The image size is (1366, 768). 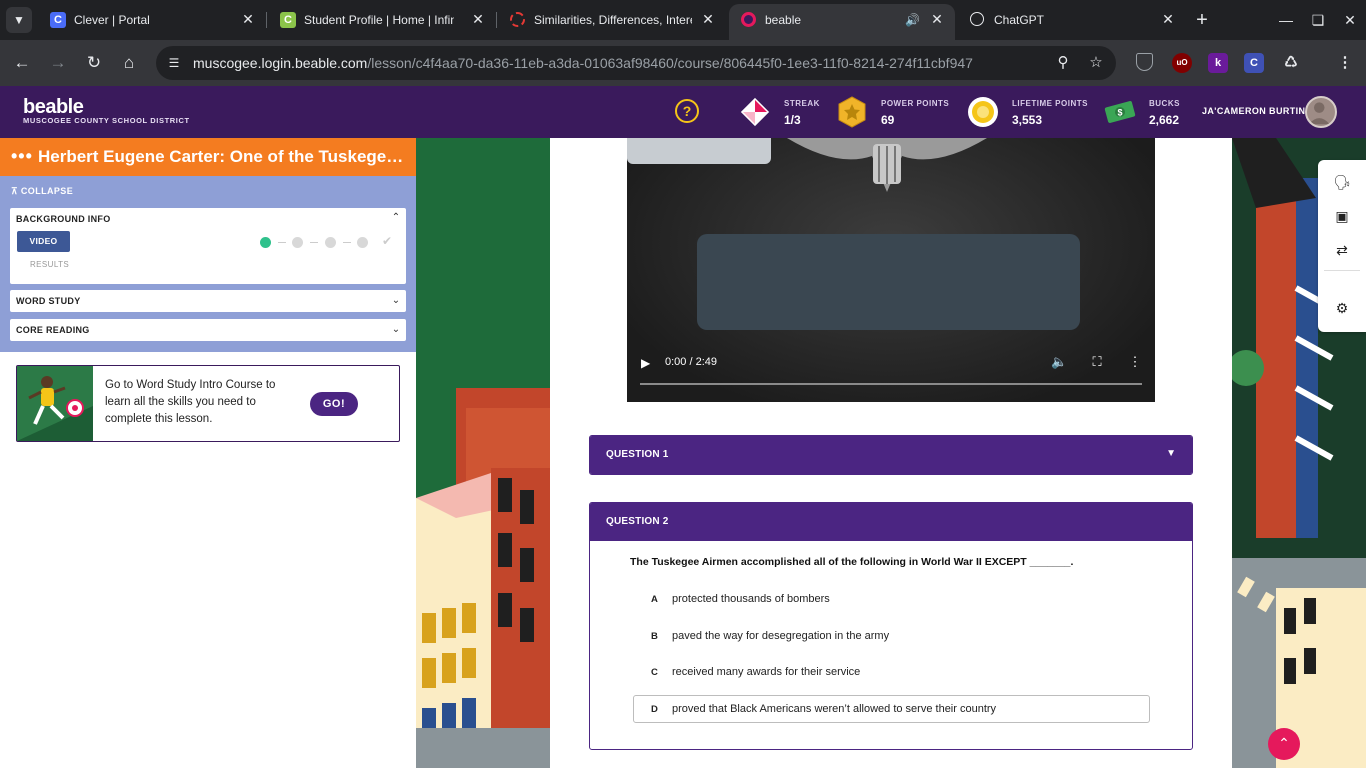 I want to click on zoom-search-icon: ⚲, so click(x=1063, y=63).